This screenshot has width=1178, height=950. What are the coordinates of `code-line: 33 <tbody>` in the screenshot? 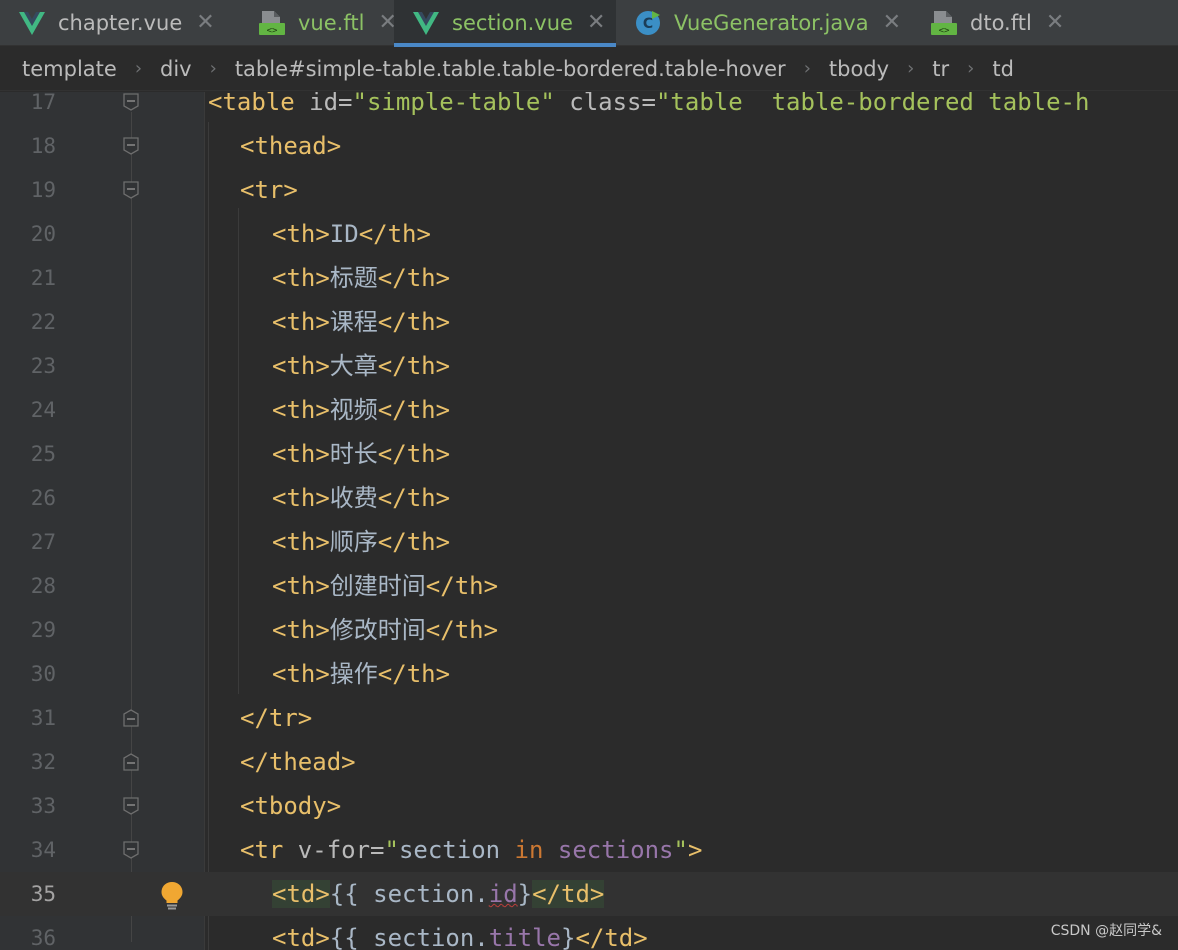 It's located at (589, 806).